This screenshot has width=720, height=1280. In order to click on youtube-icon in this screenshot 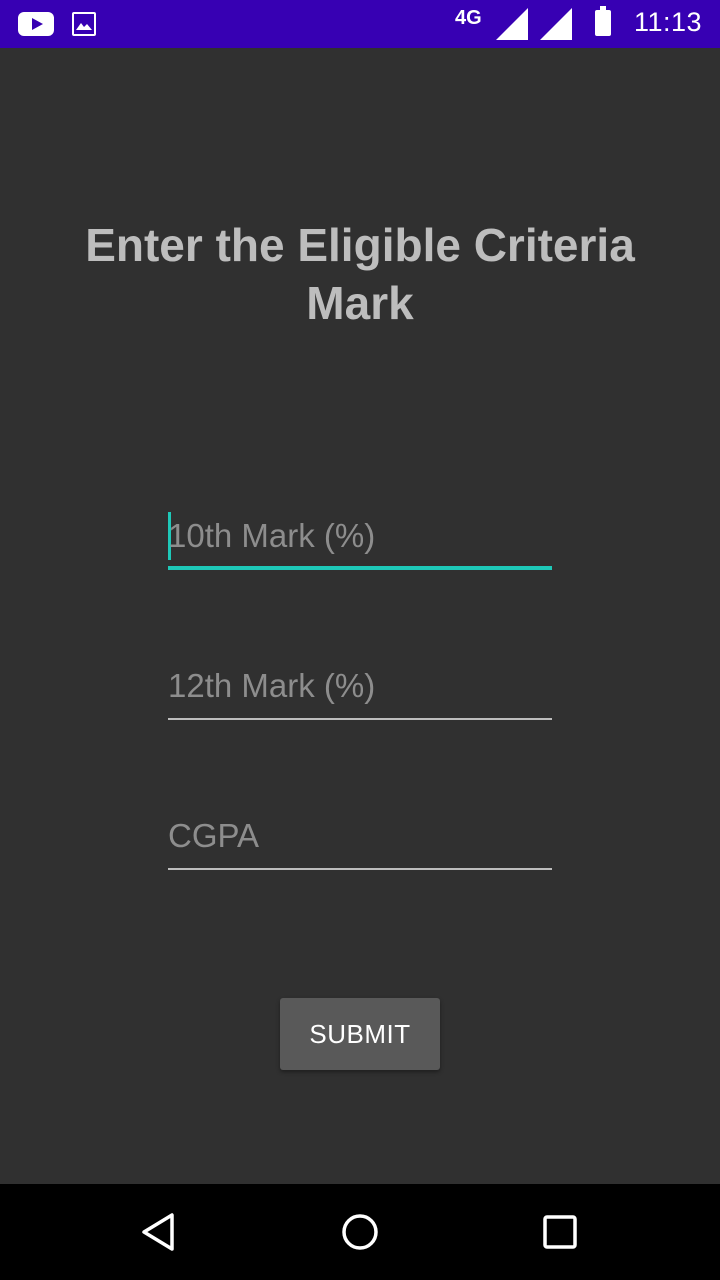, I will do `click(36, 24)`.